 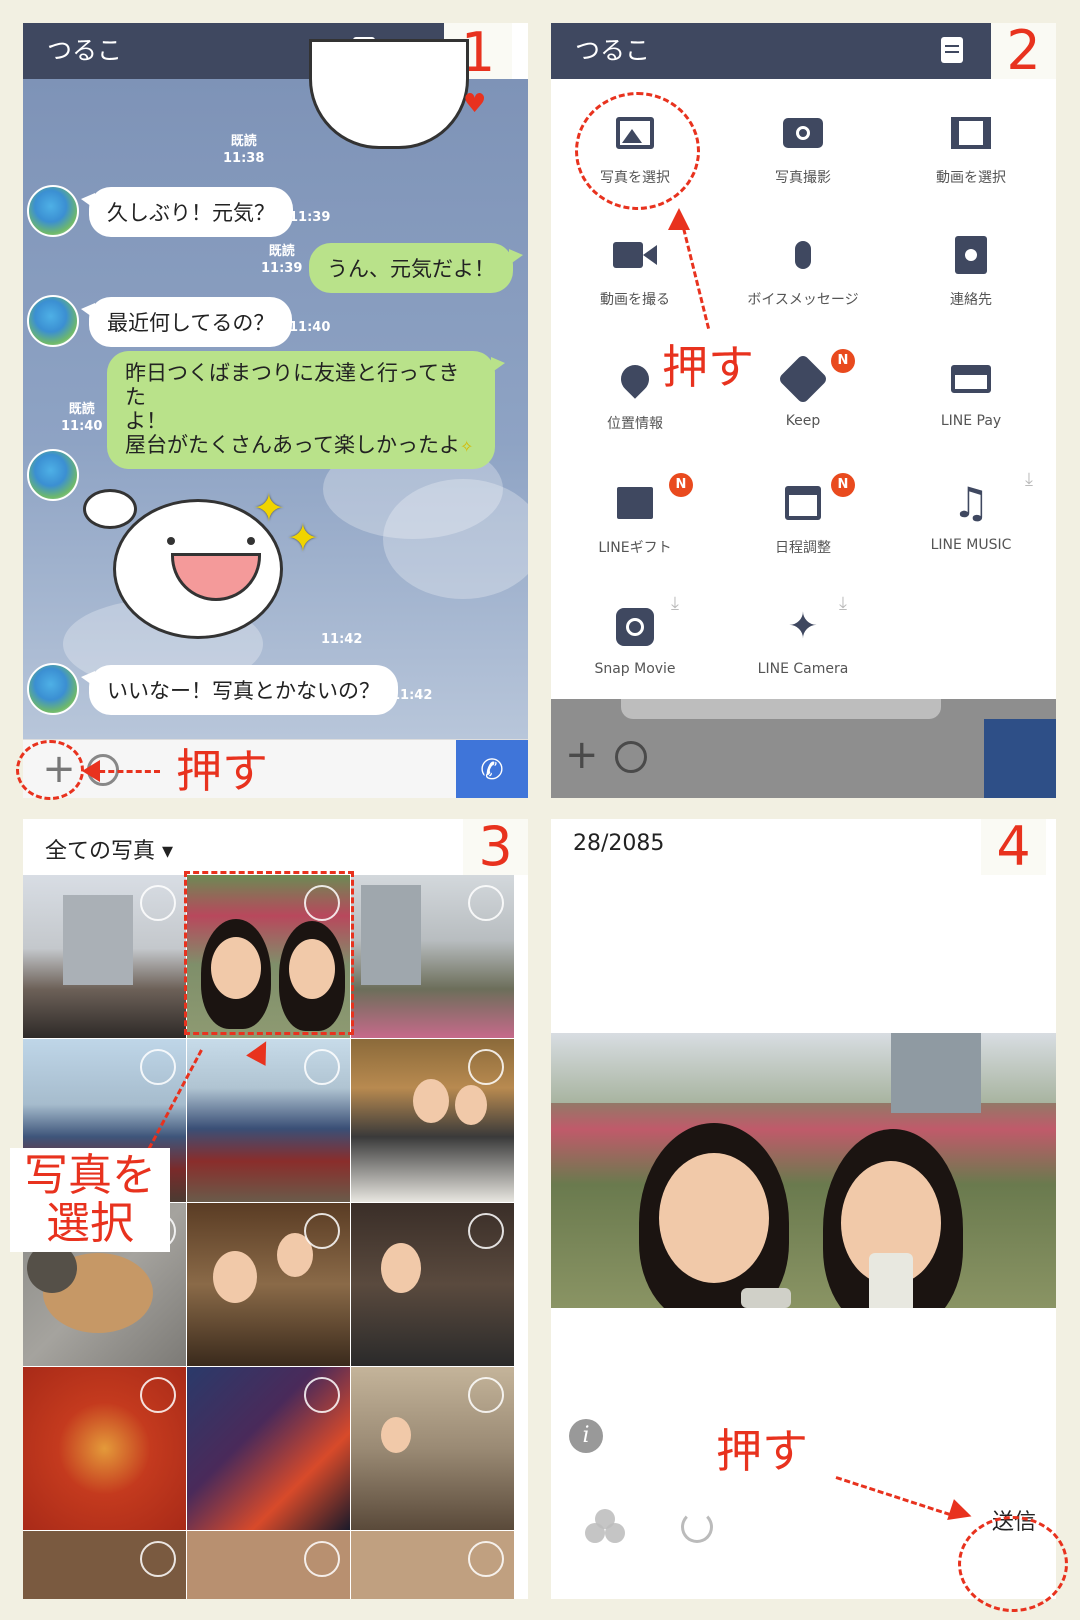 I want to click on microphone-icon, so click(x=803, y=255).